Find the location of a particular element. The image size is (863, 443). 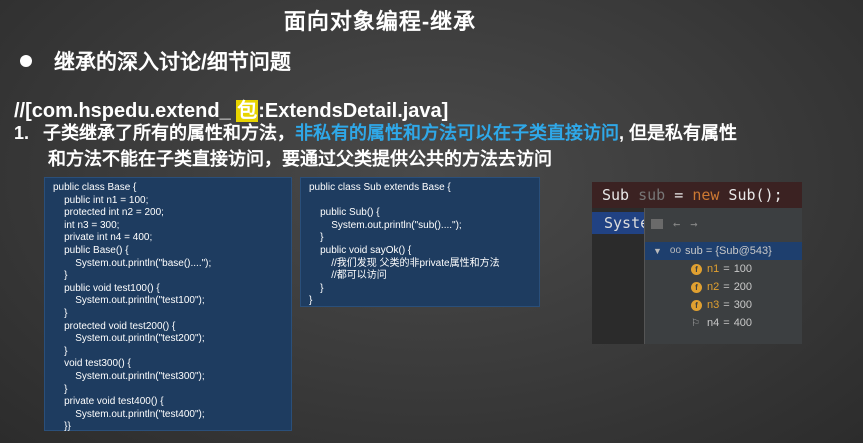

field-value: 100 is located at coordinates (743, 269).